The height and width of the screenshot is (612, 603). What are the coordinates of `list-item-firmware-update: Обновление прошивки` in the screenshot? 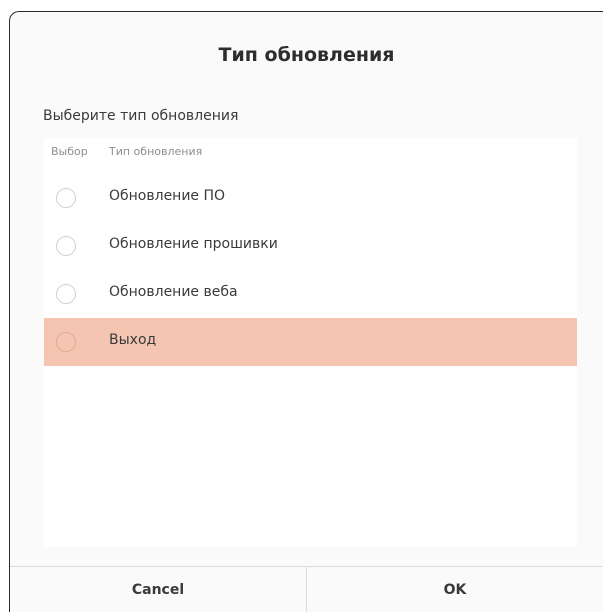 It's located at (310, 246).